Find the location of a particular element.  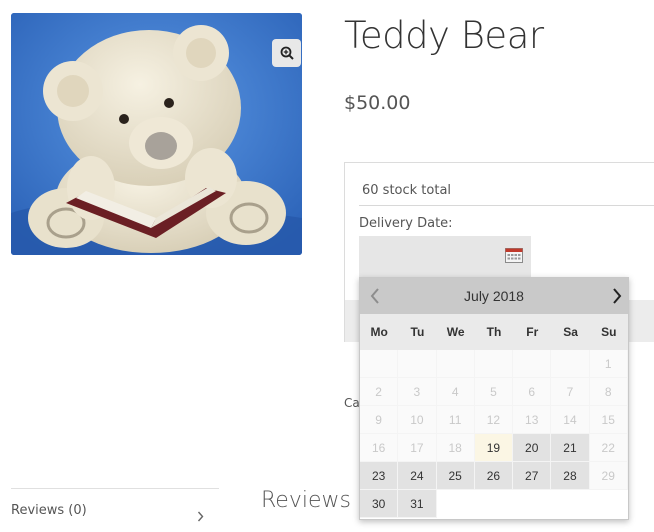

day-cell: 30 is located at coordinates (379, 504).